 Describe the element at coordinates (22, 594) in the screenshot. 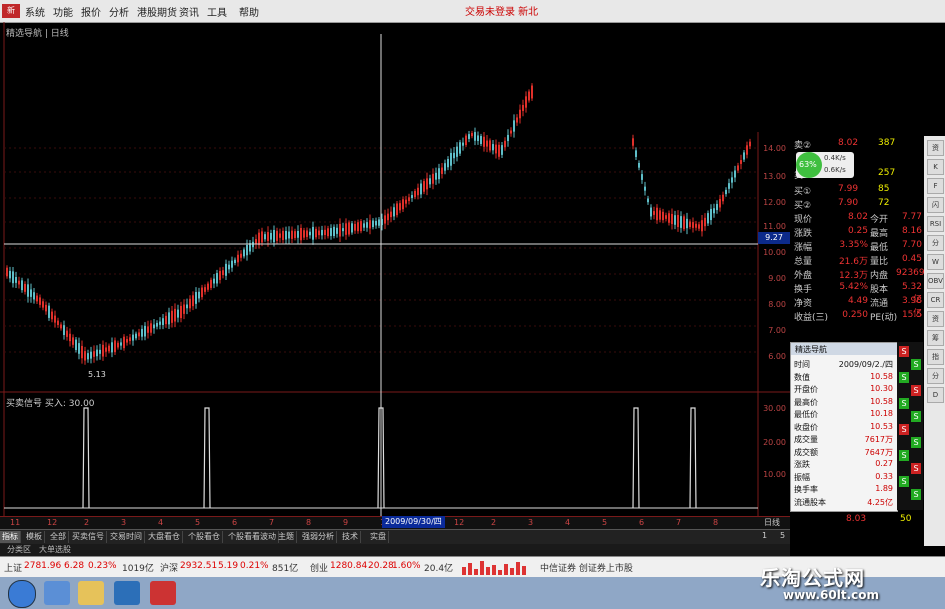

I see `start-button` at that location.